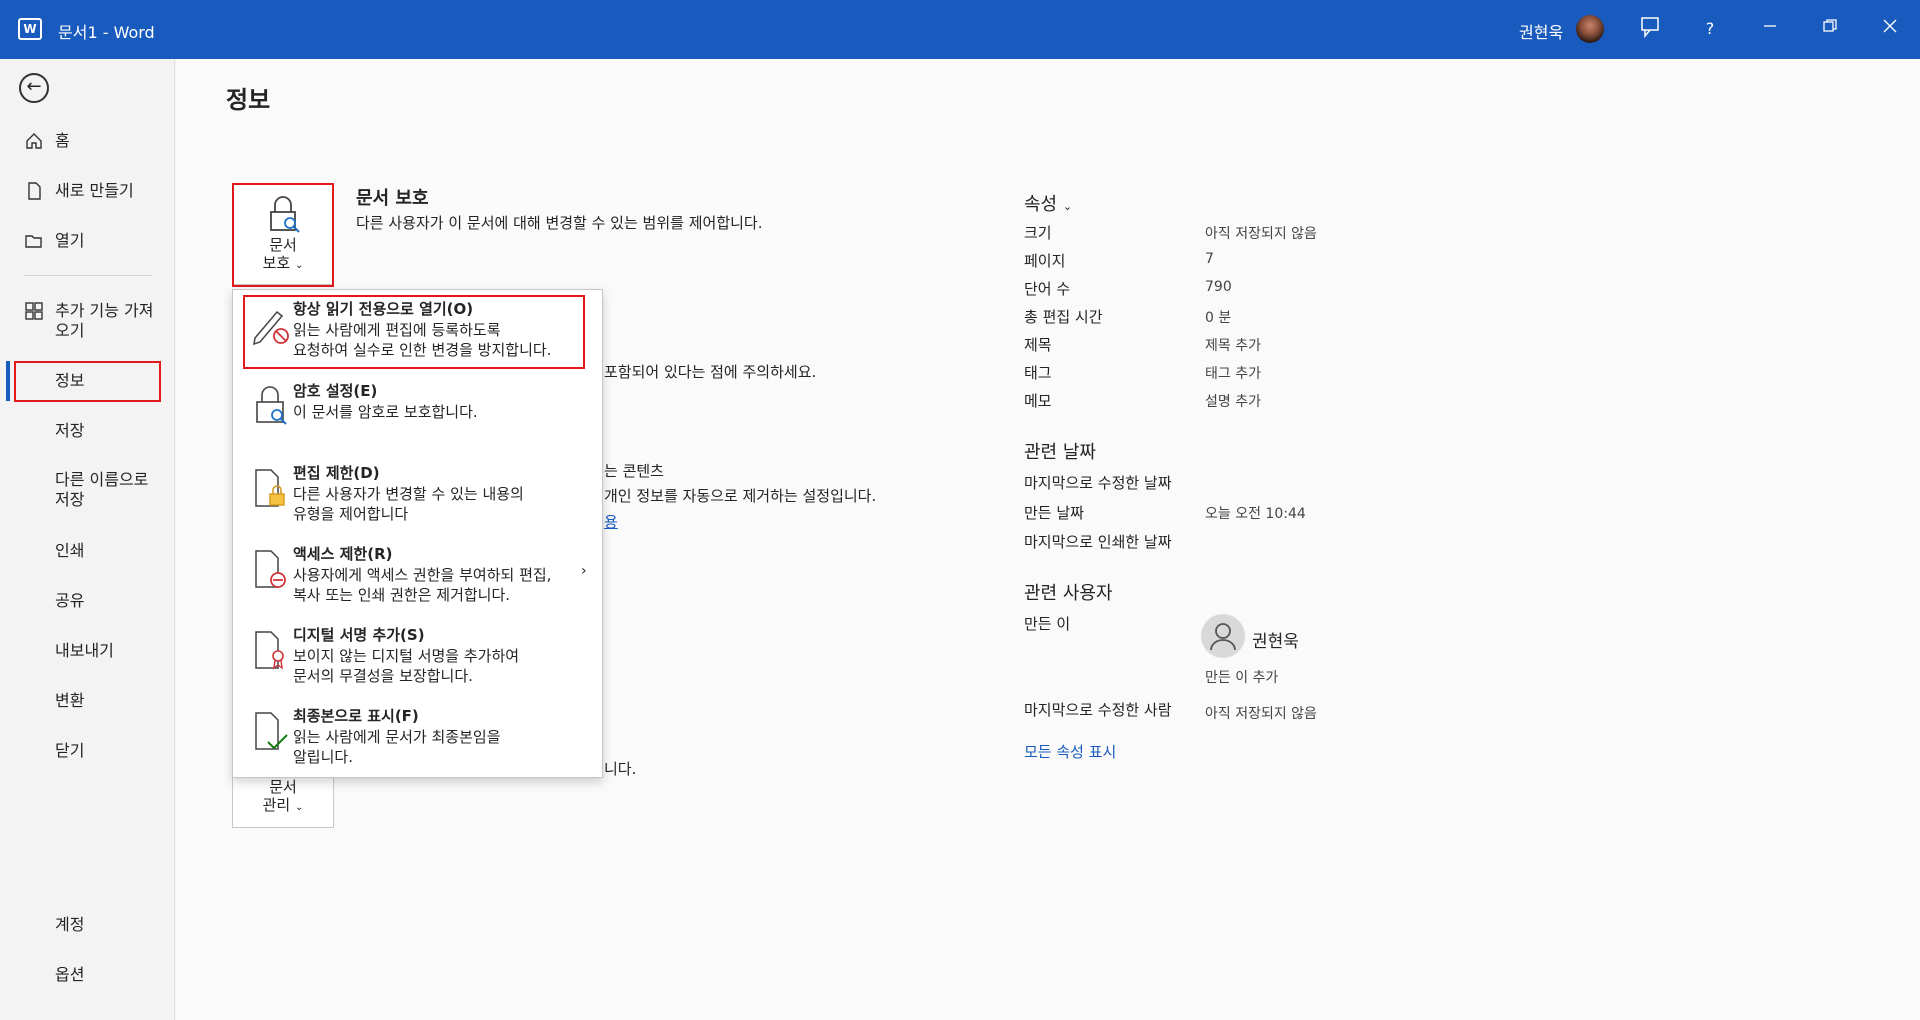  I want to click on page-title: 정보, so click(248, 100).